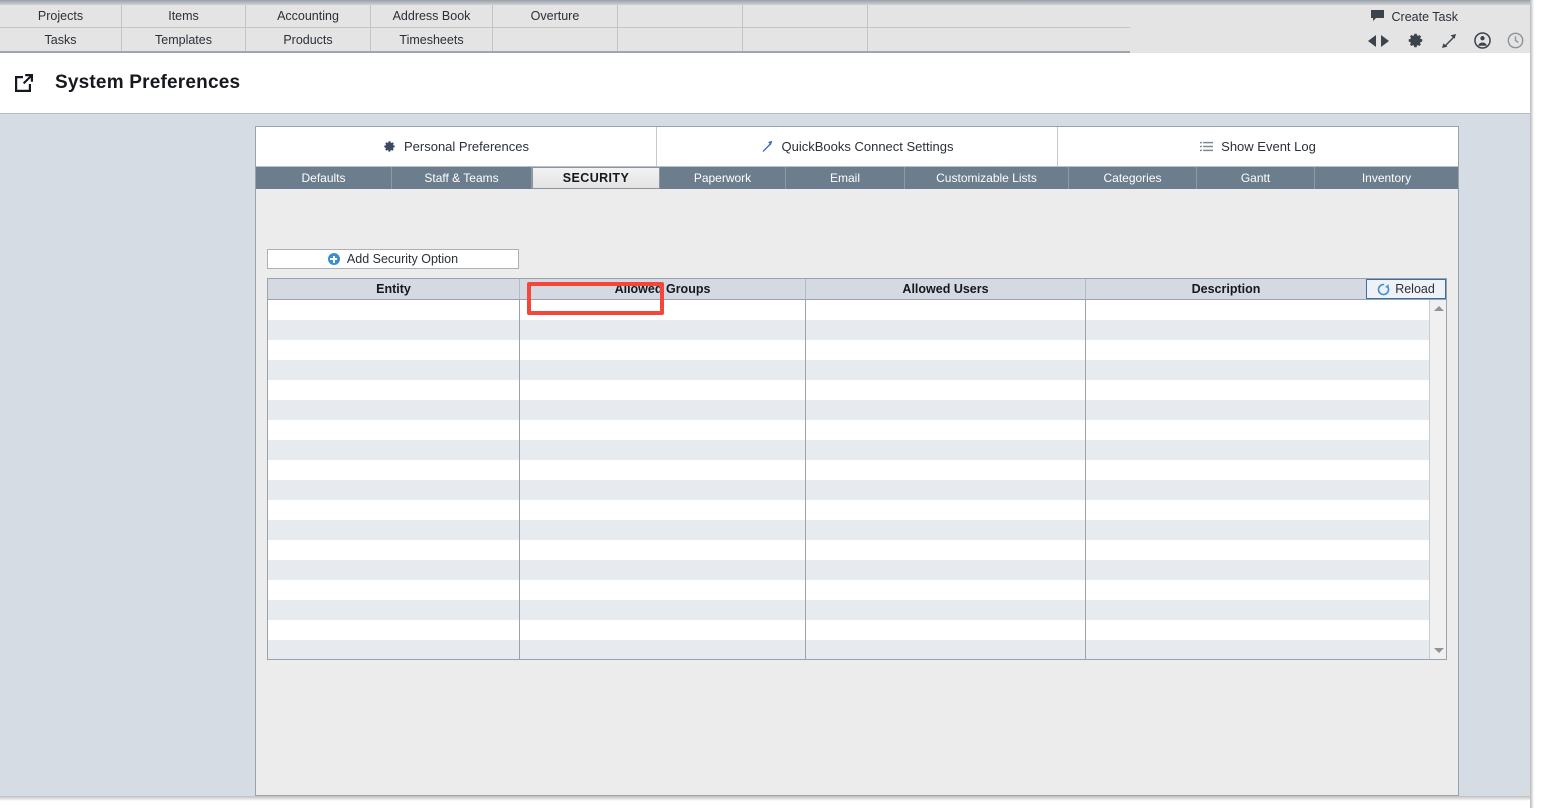 The image size is (1557, 808). I want to click on menu-item-overture: Overture, so click(555, 16).